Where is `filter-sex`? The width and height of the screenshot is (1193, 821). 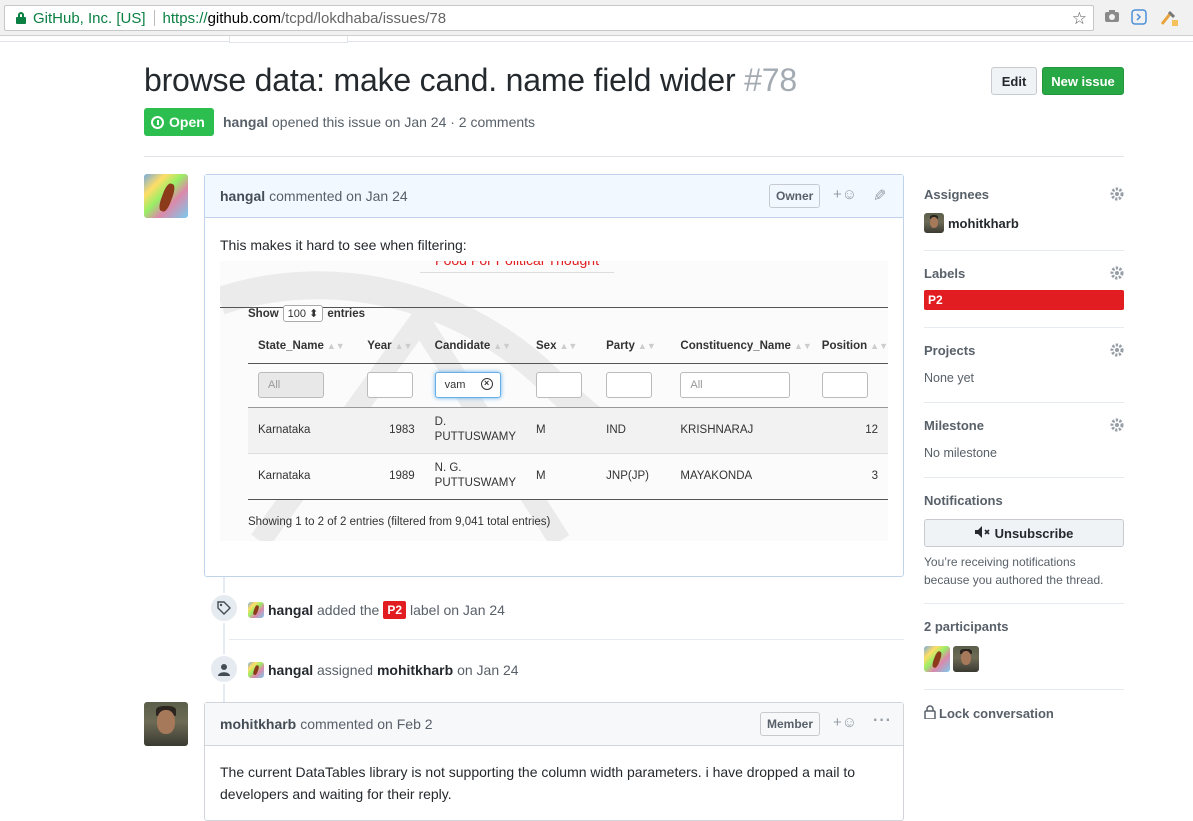
filter-sex is located at coordinates (559, 385).